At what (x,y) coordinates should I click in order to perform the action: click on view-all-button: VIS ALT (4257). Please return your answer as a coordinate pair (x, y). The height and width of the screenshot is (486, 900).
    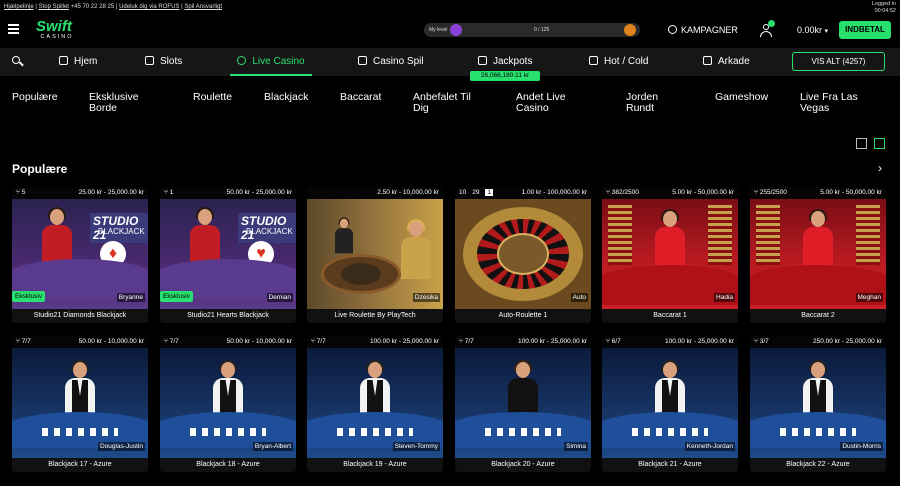
    Looking at the image, I should click on (838, 61).